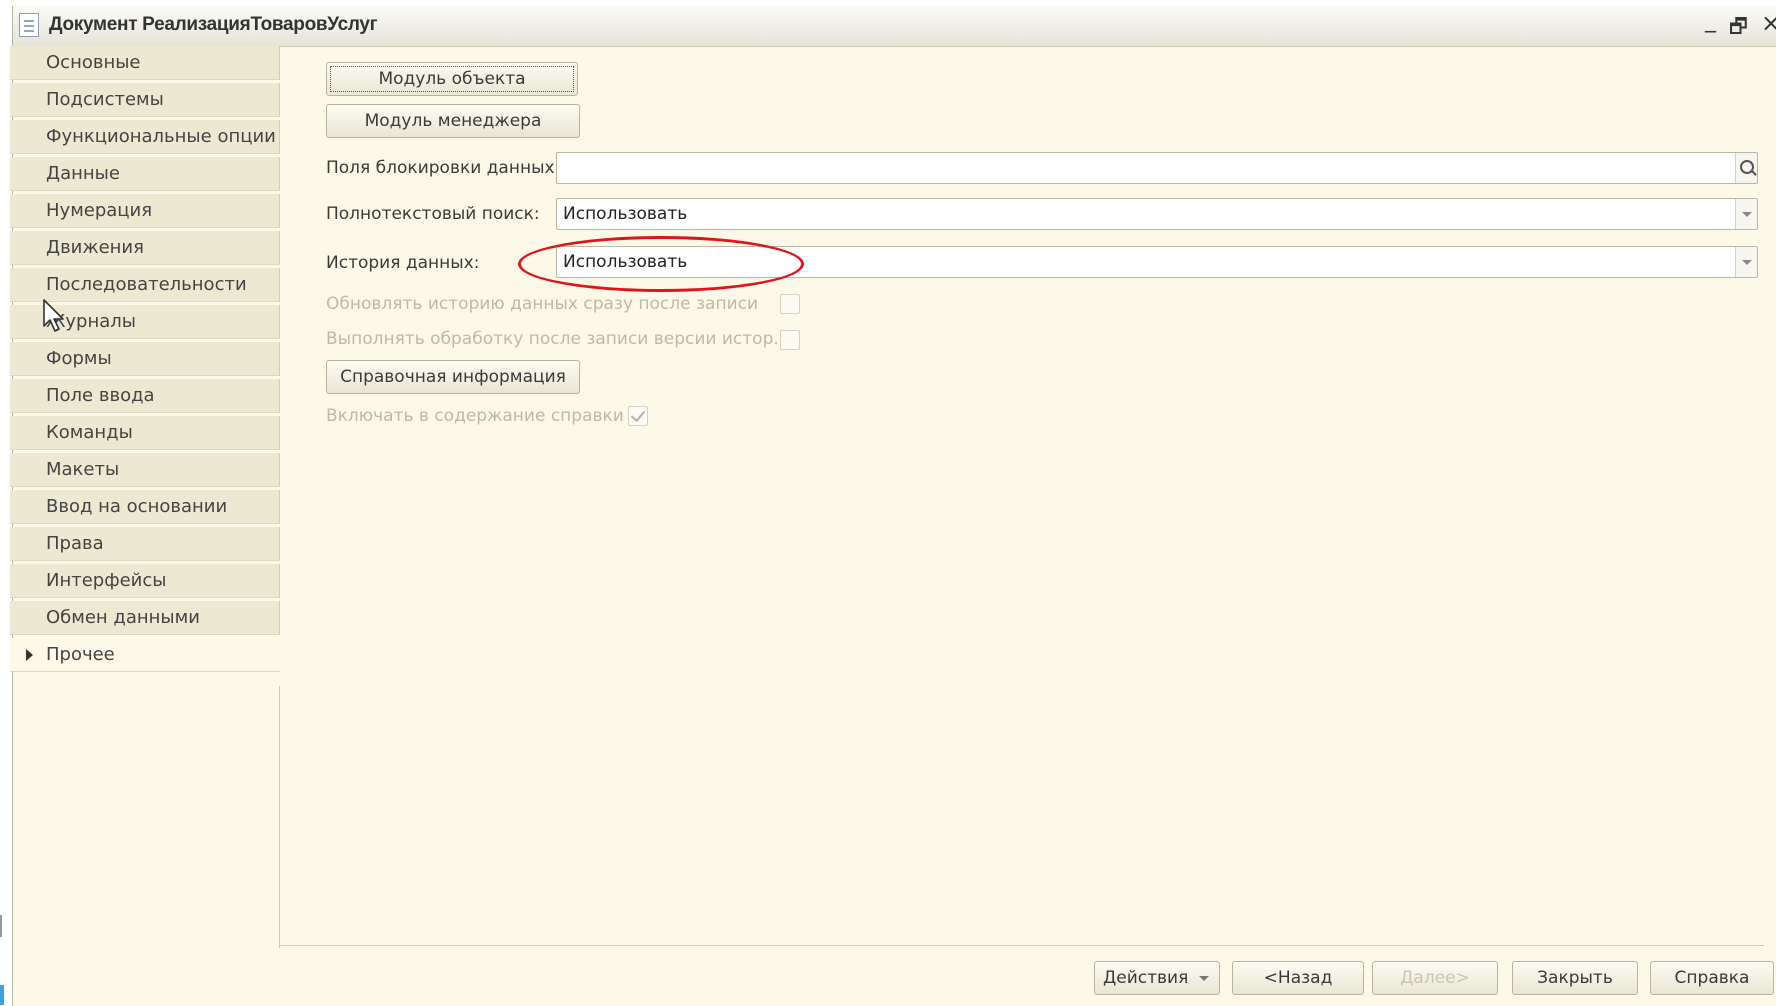  I want to click on next-button: Далее>, so click(1435, 978).